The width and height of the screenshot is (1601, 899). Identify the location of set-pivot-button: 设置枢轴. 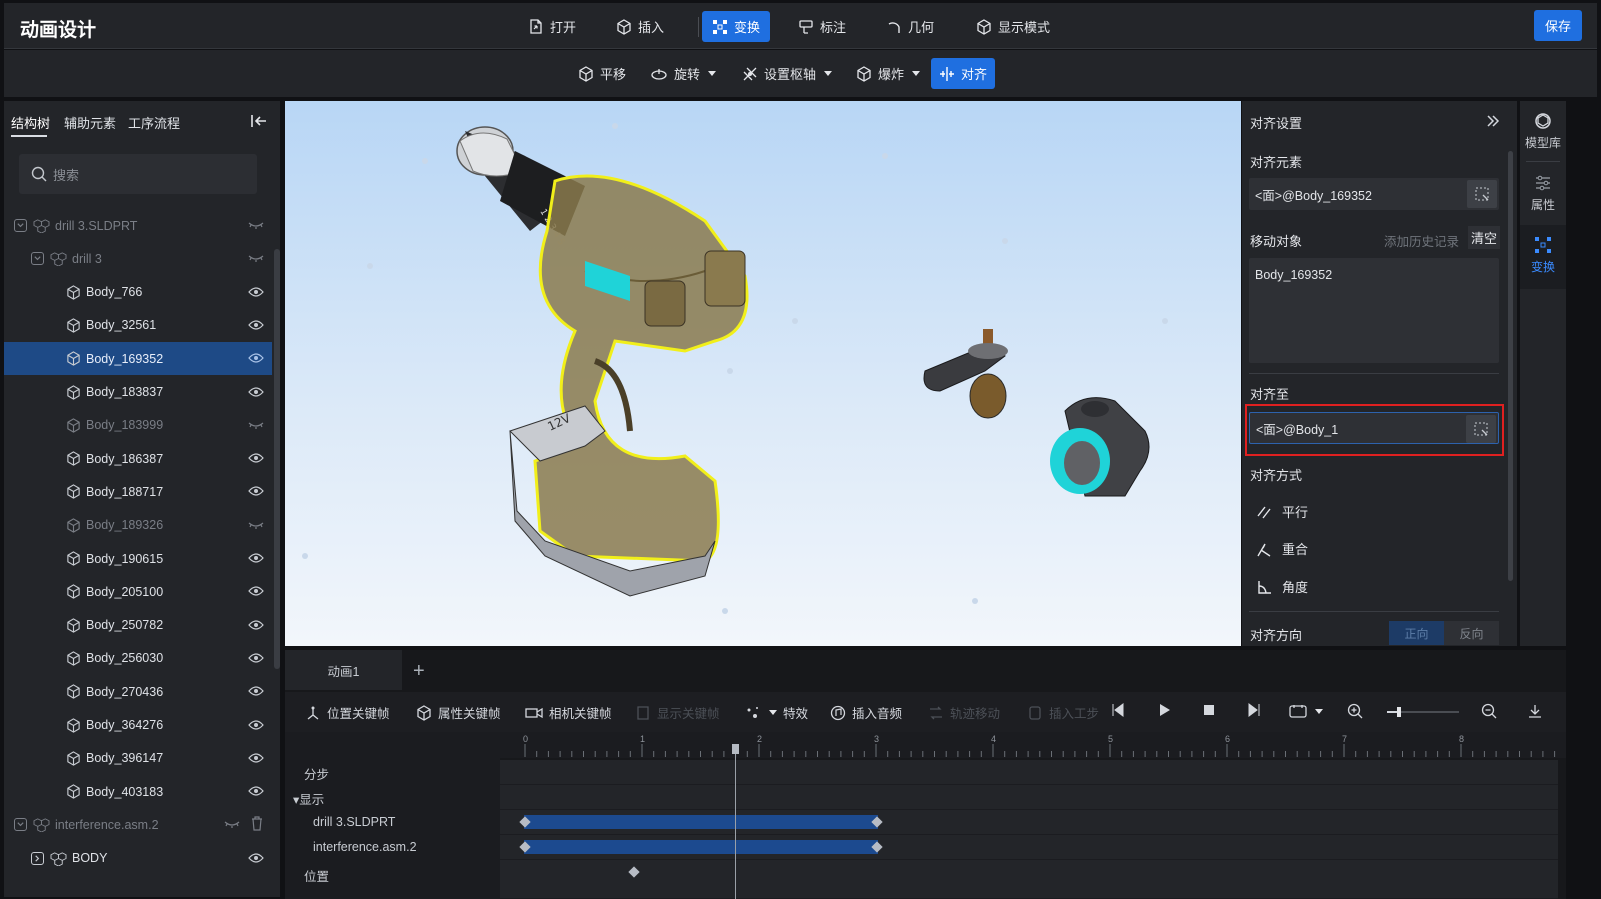
(787, 73).